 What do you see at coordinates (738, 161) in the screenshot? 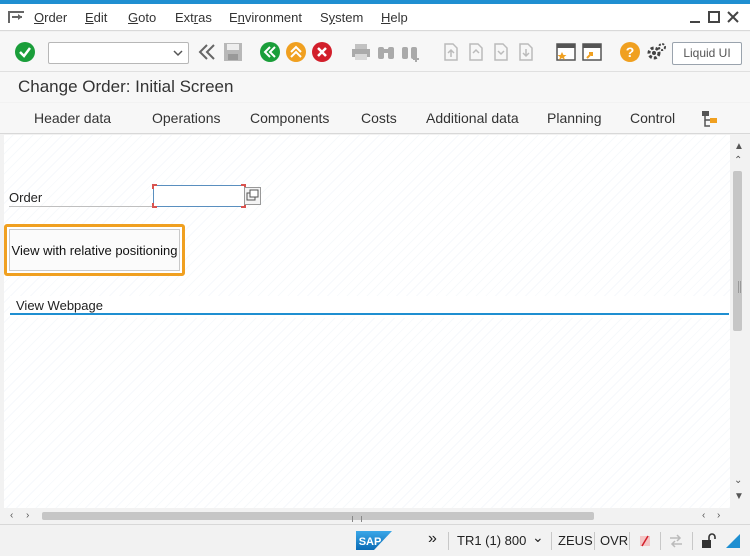
I see `scroll-up-small-icon: ⌃` at bounding box center [738, 161].